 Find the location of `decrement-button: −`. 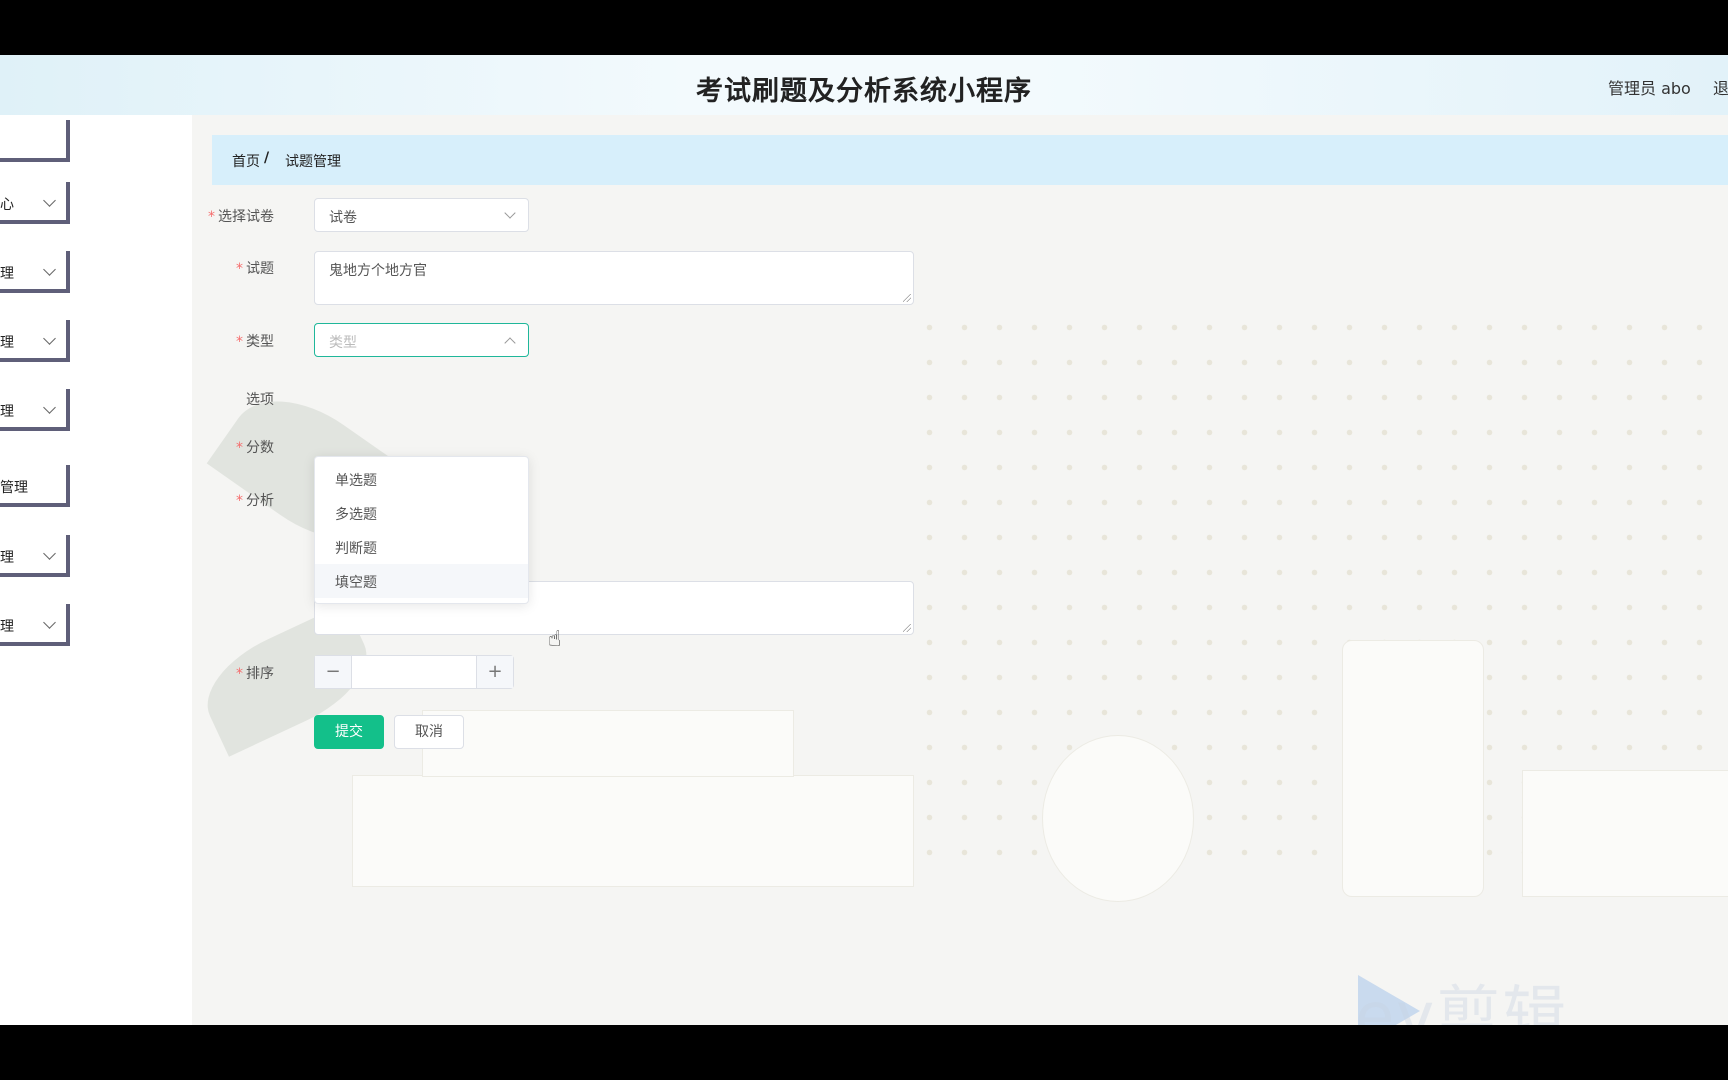

decrement-button: − is located at coordinates (333, 672).